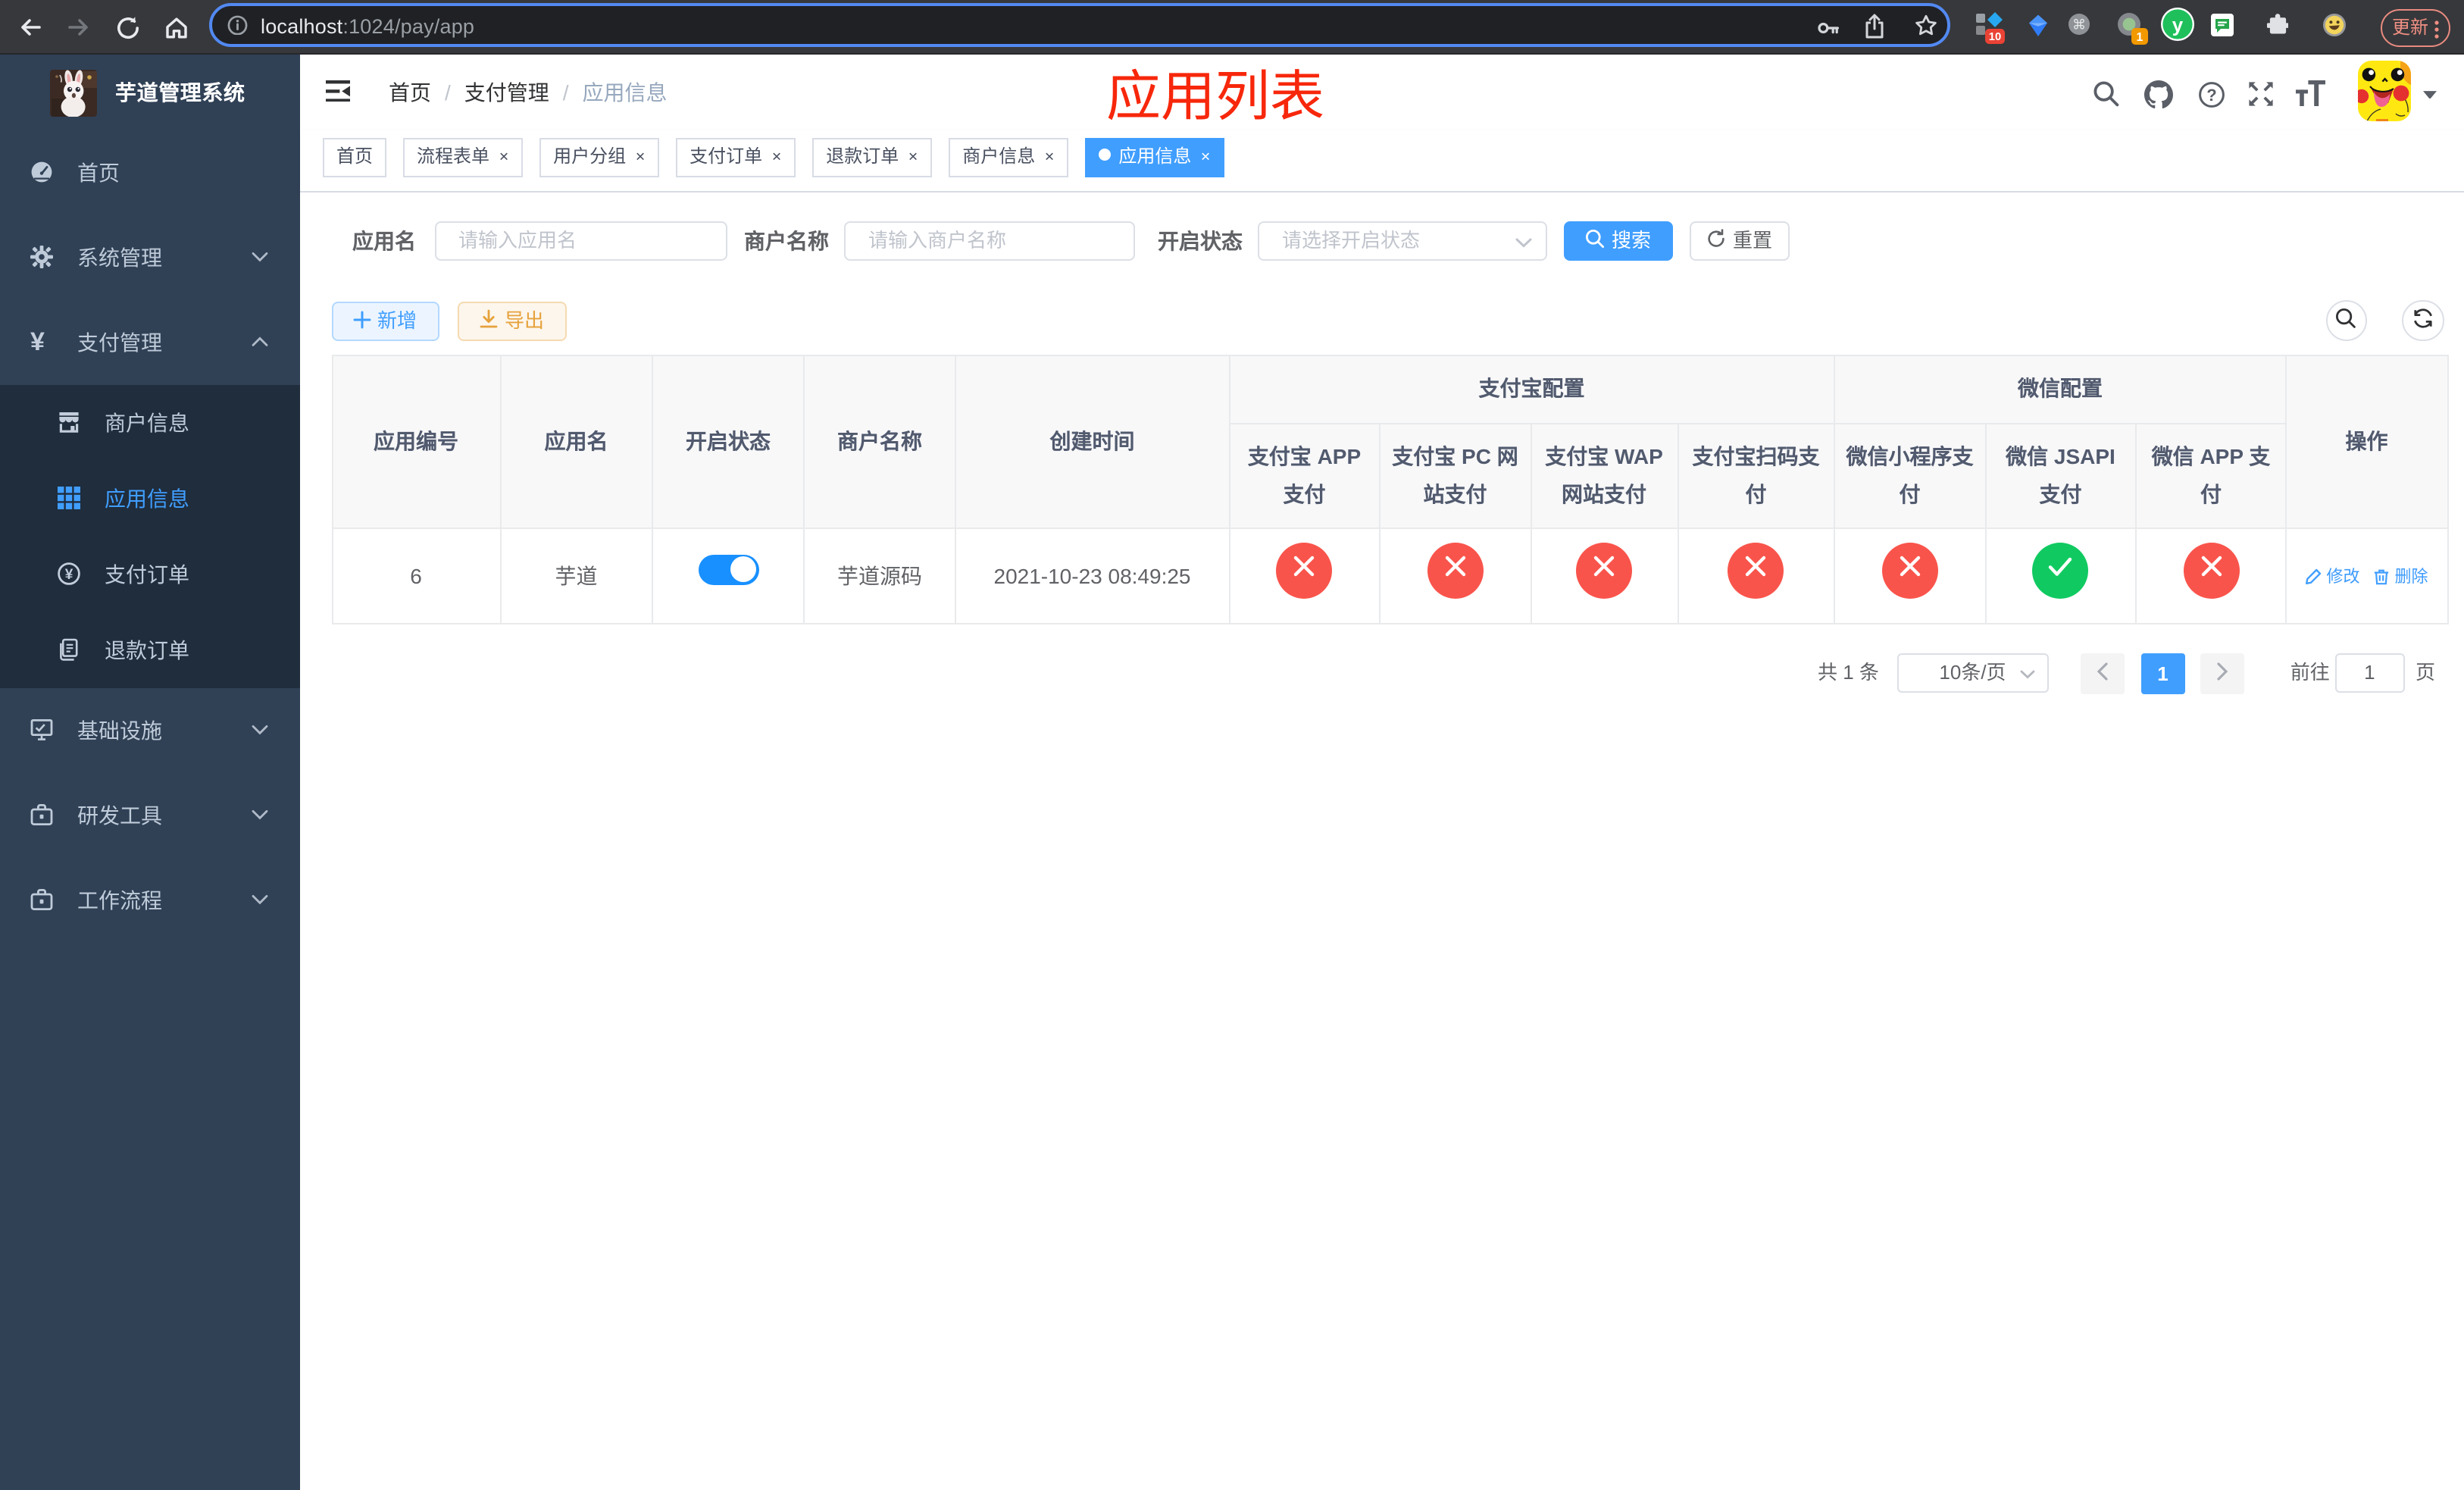  Describe the element at coordinates (2139, 37) in the screenshot. I see `svg-text: 1` at that location.